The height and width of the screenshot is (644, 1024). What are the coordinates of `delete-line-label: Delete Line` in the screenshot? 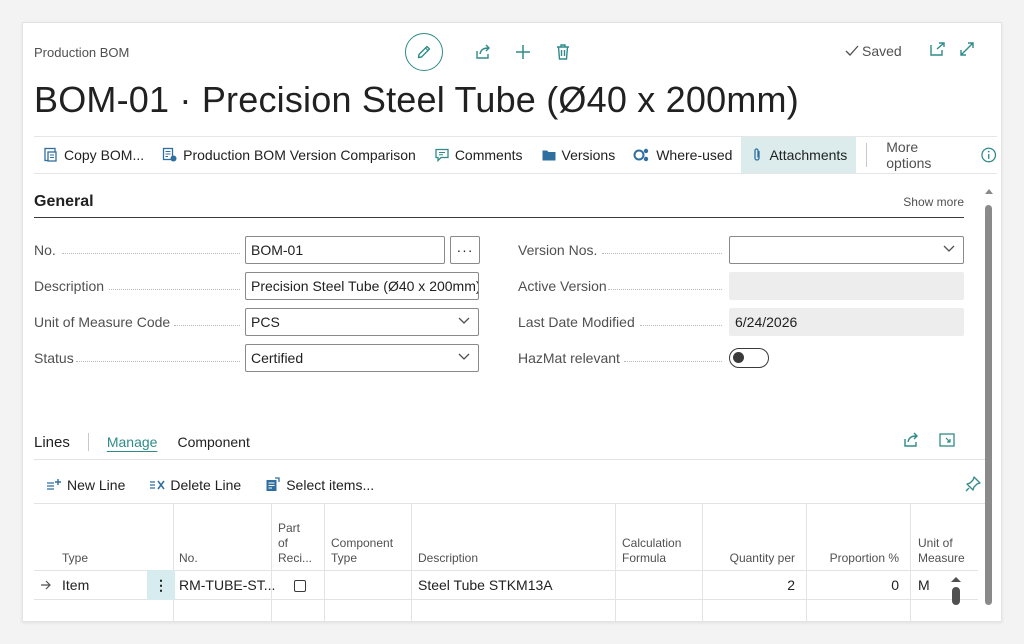 It's located at (206, 485).